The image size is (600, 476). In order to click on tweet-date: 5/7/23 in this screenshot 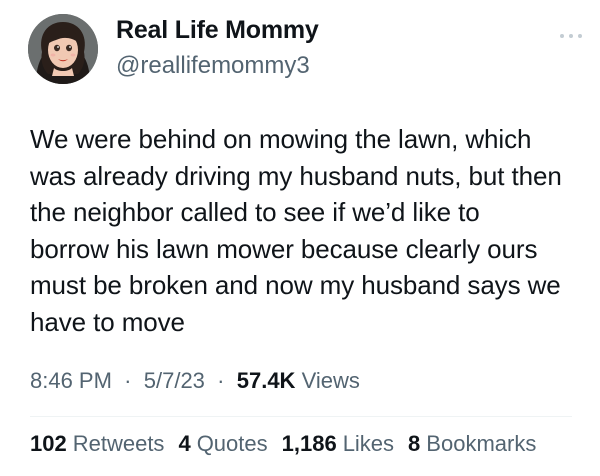, I will do `click(174, 380)`.